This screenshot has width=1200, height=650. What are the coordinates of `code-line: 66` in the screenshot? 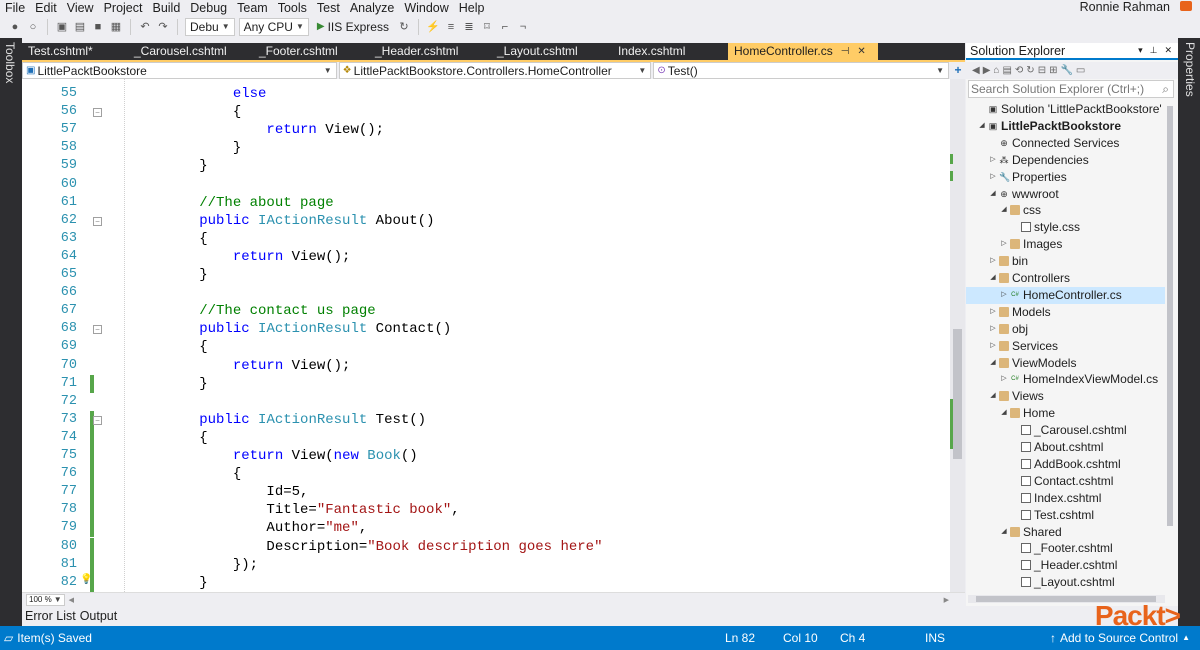 It's located at (486, 293).